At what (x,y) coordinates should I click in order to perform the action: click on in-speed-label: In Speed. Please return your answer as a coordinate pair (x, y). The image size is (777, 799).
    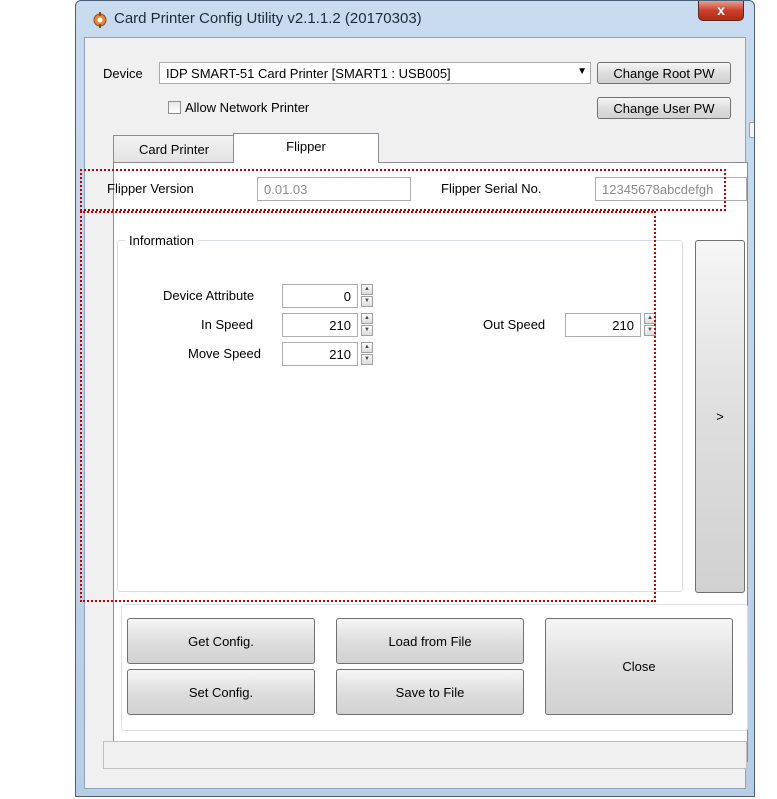
    Looking at the image, I should click on (227, 324).